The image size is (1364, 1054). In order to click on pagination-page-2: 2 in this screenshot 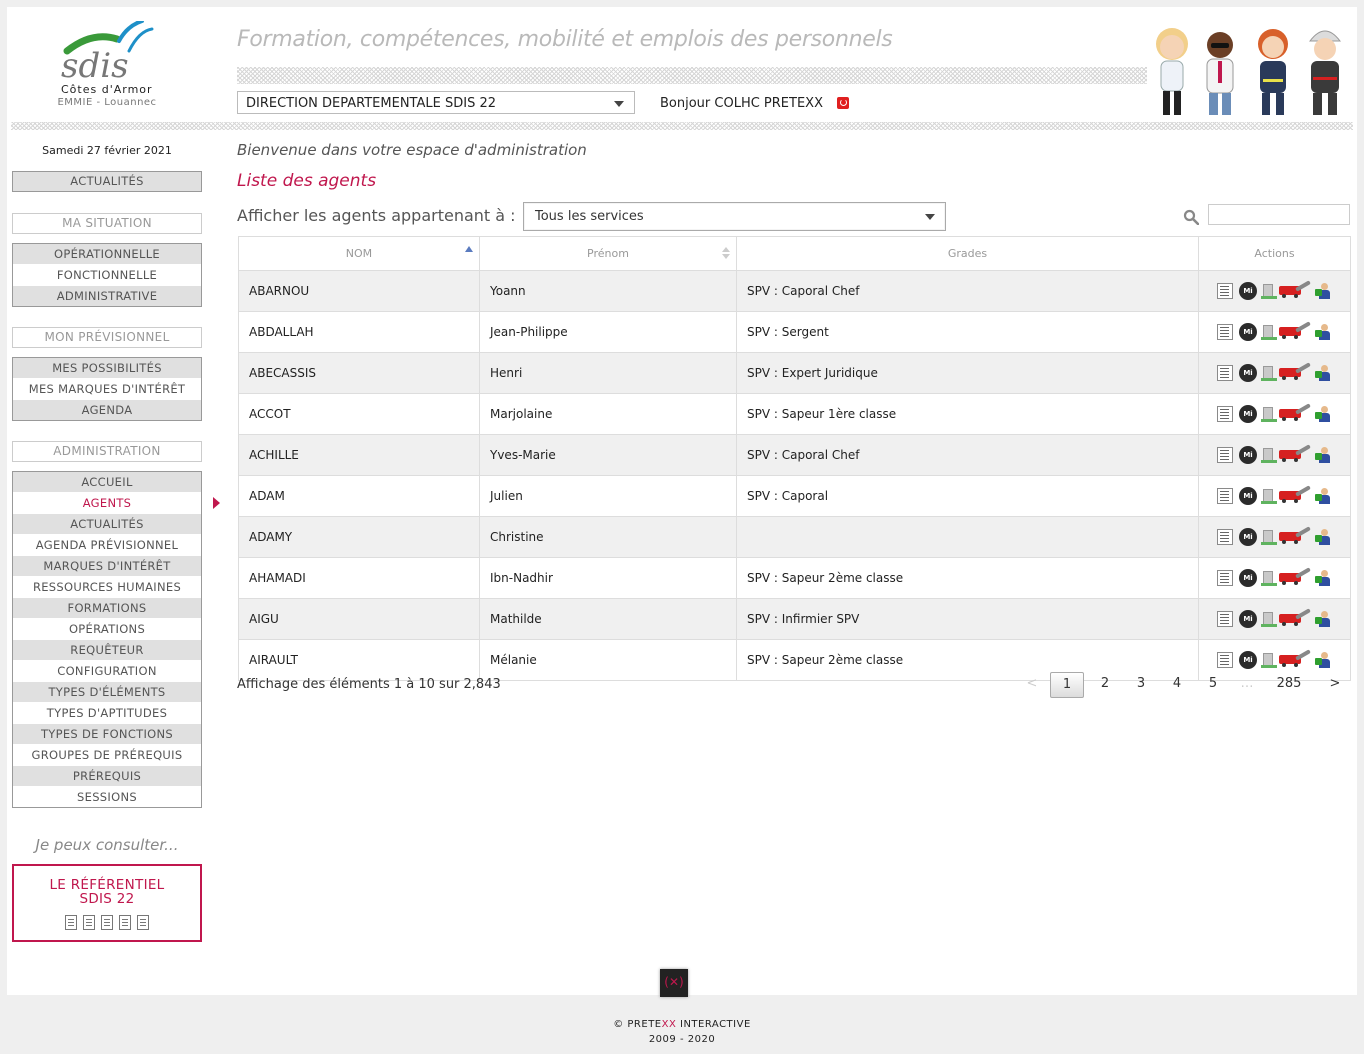, I will do `click(1105, 684)`.